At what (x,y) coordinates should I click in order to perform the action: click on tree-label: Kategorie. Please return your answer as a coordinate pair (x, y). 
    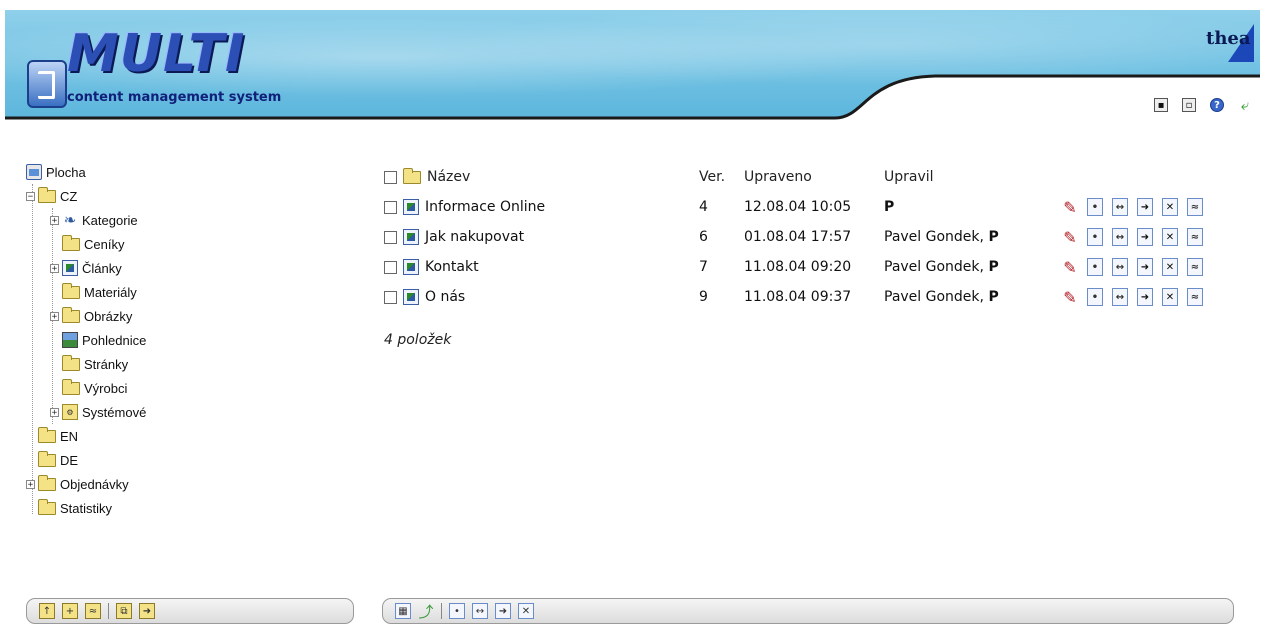
    Looking at the image, I should click on (110, 220).